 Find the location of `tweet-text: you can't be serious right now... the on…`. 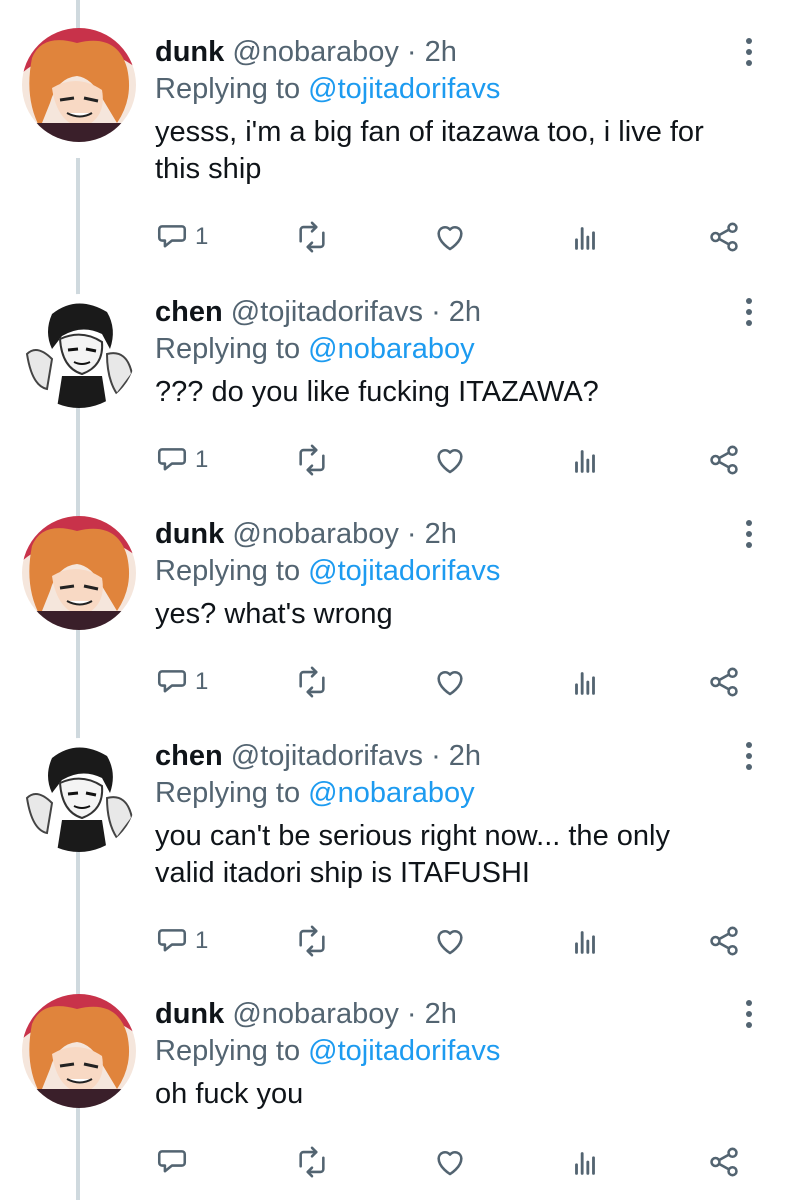

tweet-text: you can't be serious right now... the on… is located at coordinates (412, 854).